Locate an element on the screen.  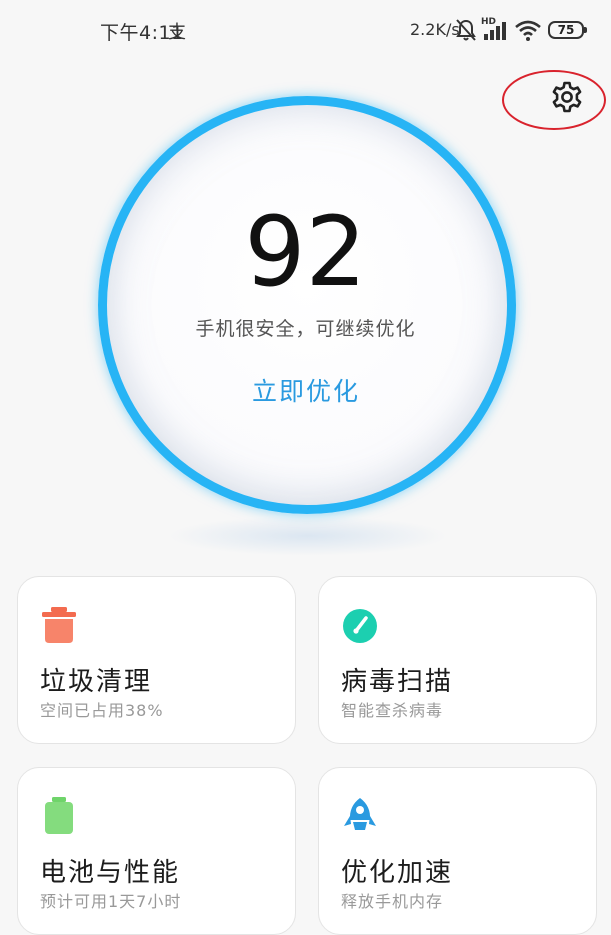
card-title: 垃圾清理 is located at coordinates (96, 682).